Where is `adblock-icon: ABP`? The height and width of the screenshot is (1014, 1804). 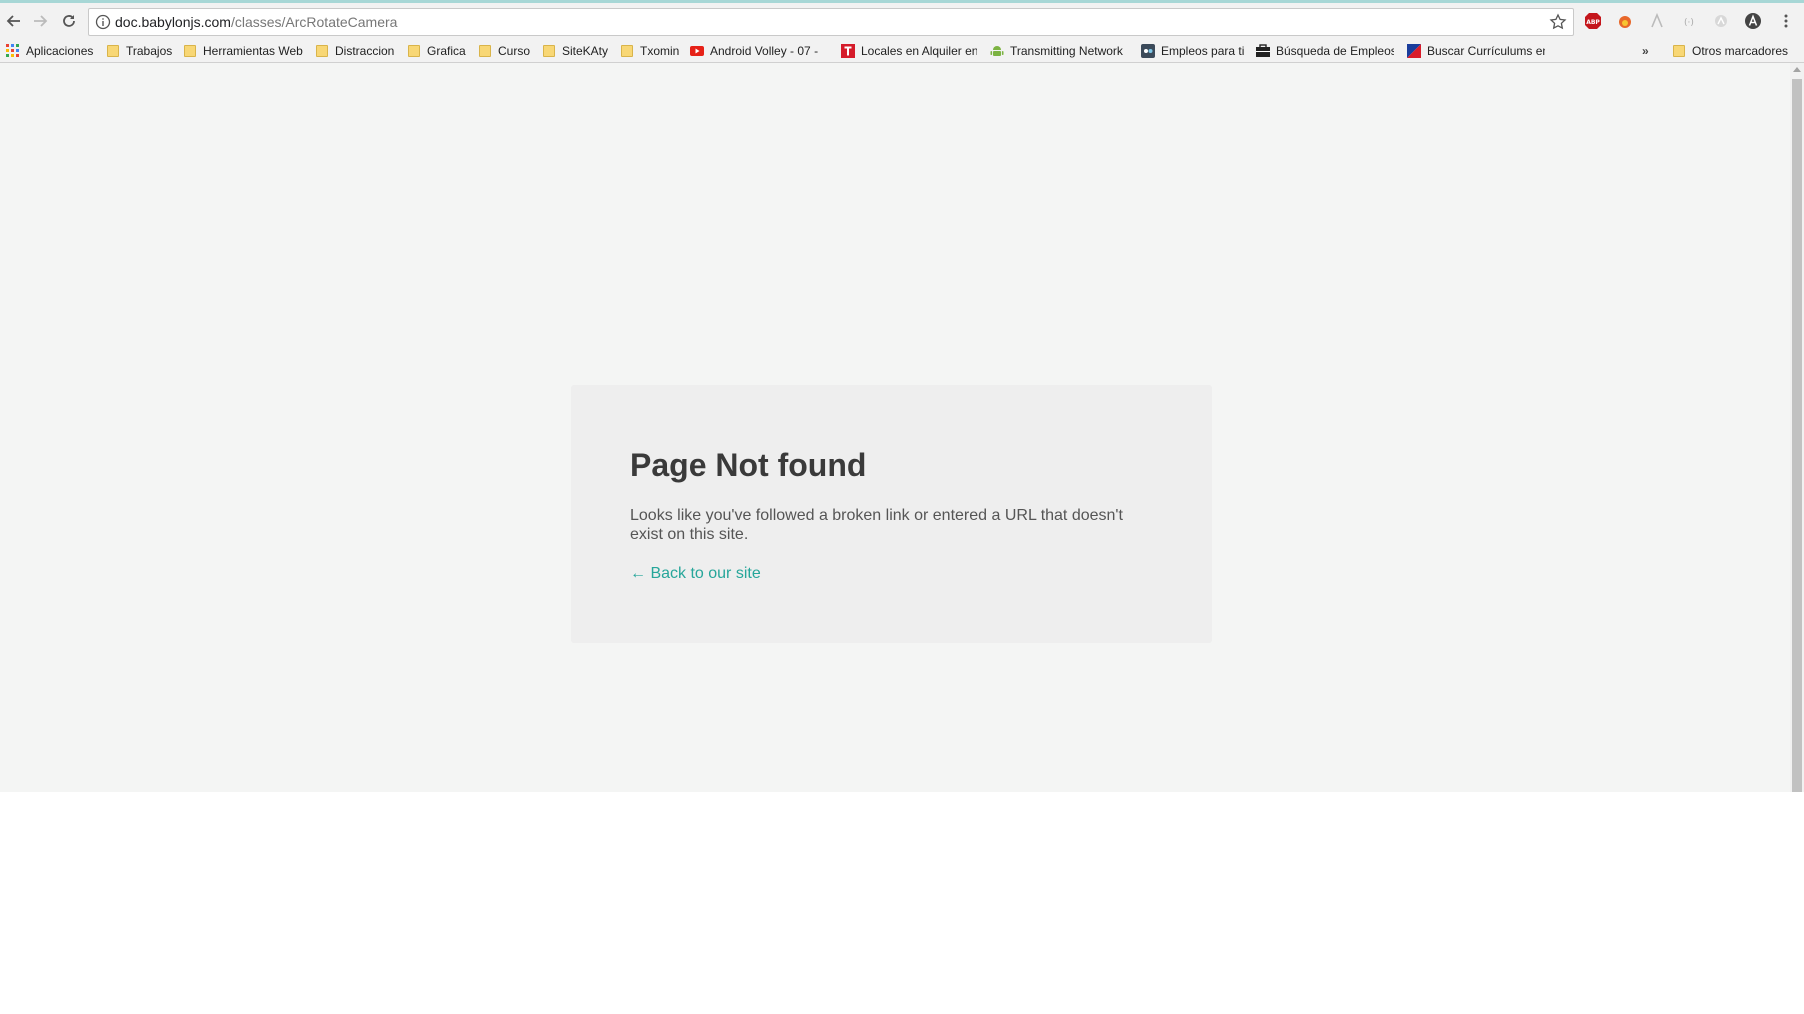 adblock-icon: ABP is located at coordinates (1593, 21).